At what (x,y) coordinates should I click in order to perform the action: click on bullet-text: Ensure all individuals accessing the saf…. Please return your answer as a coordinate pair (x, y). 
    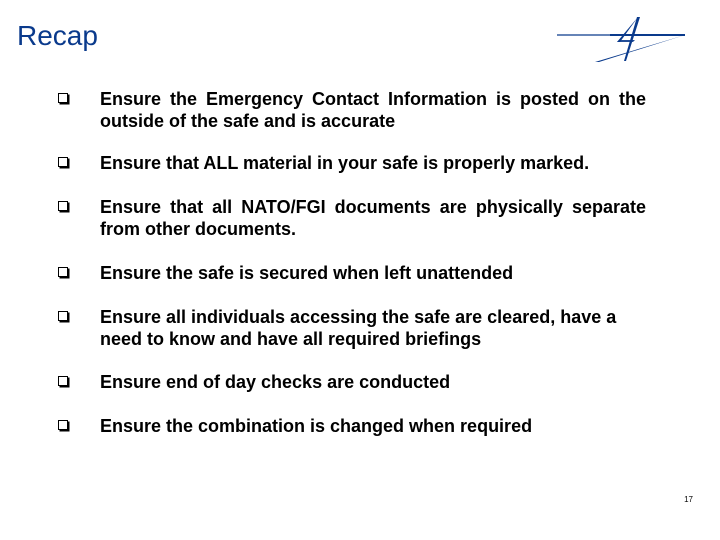
    Looking at the image, I should click on (358, 328).